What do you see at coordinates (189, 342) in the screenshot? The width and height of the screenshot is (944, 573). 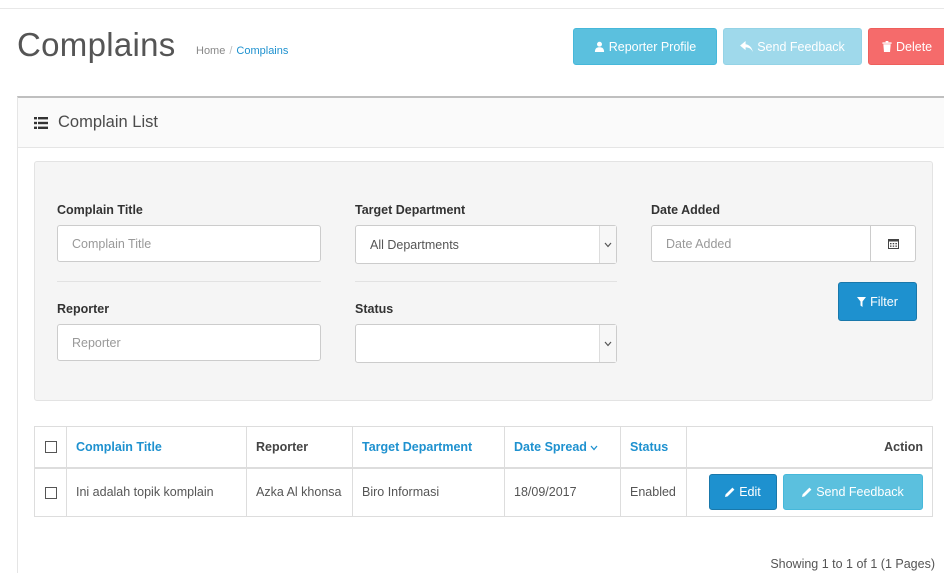 I see `reporter-input: Reporter` at bounding box center [189, 342].